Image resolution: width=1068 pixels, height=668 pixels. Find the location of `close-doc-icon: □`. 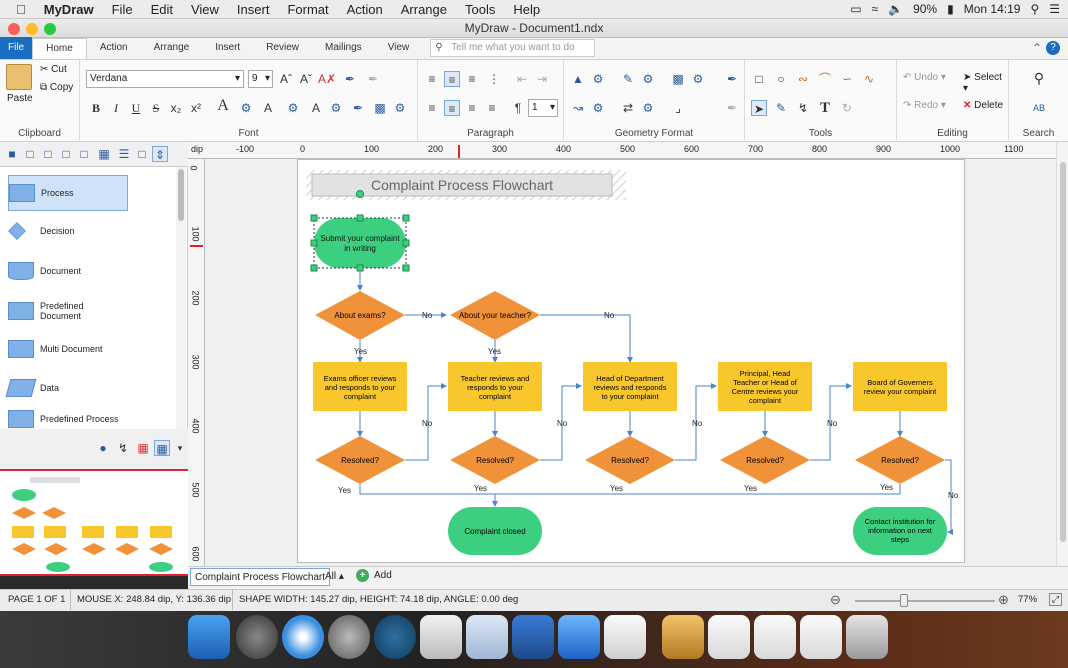

close-doc-icon: □ is located at coordinates (84, 154).